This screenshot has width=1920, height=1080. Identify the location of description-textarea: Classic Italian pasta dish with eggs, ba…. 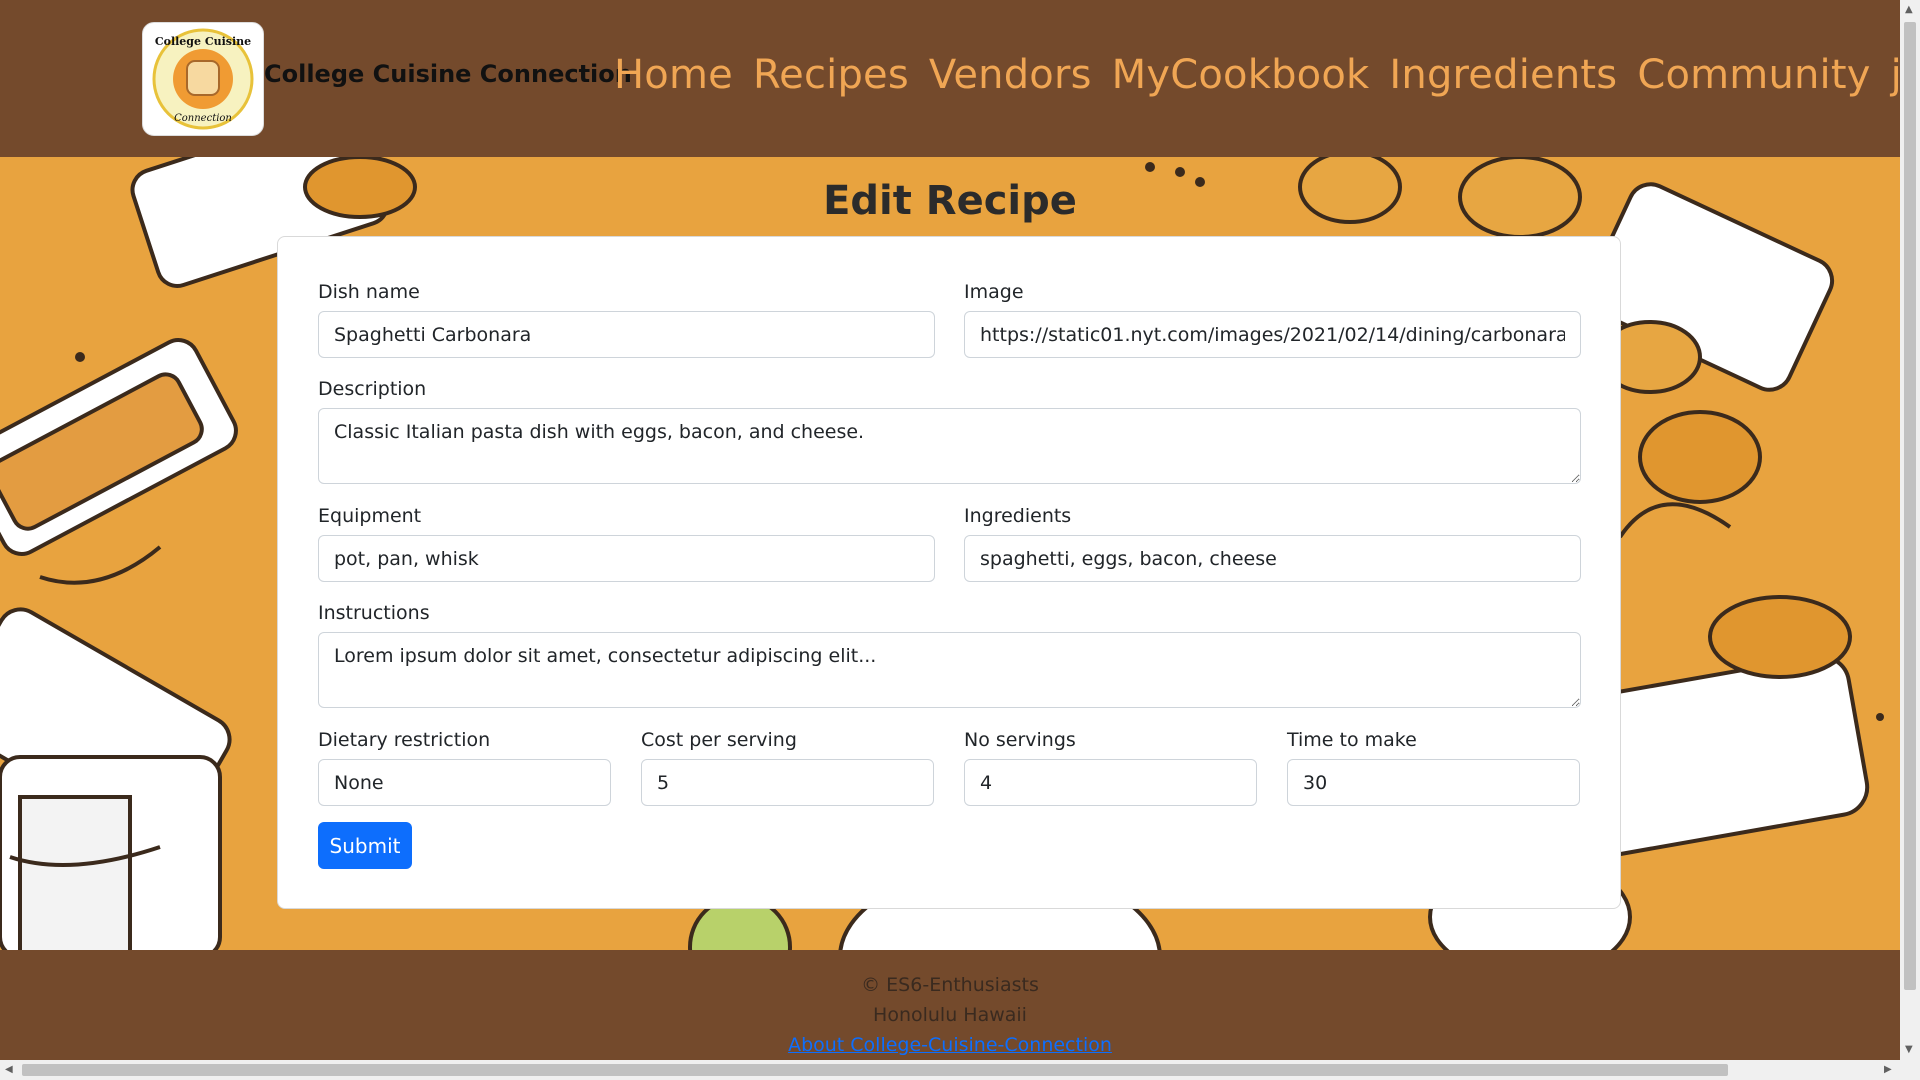
(949, 446).